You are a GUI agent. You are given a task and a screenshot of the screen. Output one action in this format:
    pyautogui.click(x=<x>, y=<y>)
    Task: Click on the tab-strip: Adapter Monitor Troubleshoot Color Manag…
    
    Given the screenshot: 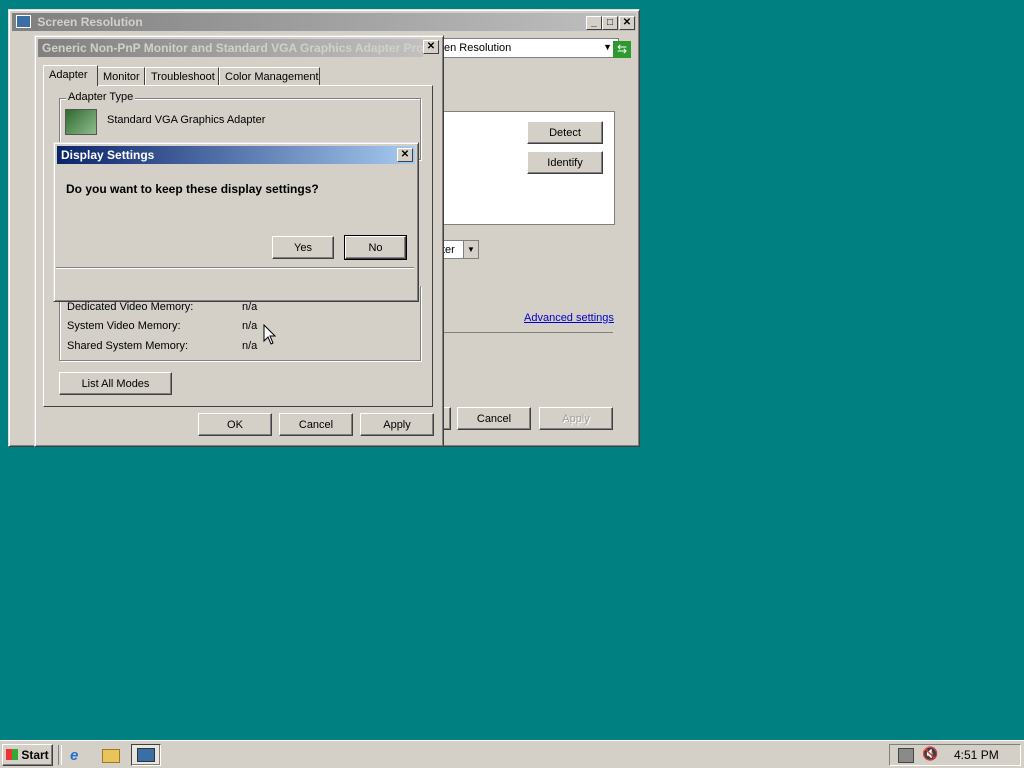 What is the action you would take?
    pyautogui.click(x=238, y=76)
    